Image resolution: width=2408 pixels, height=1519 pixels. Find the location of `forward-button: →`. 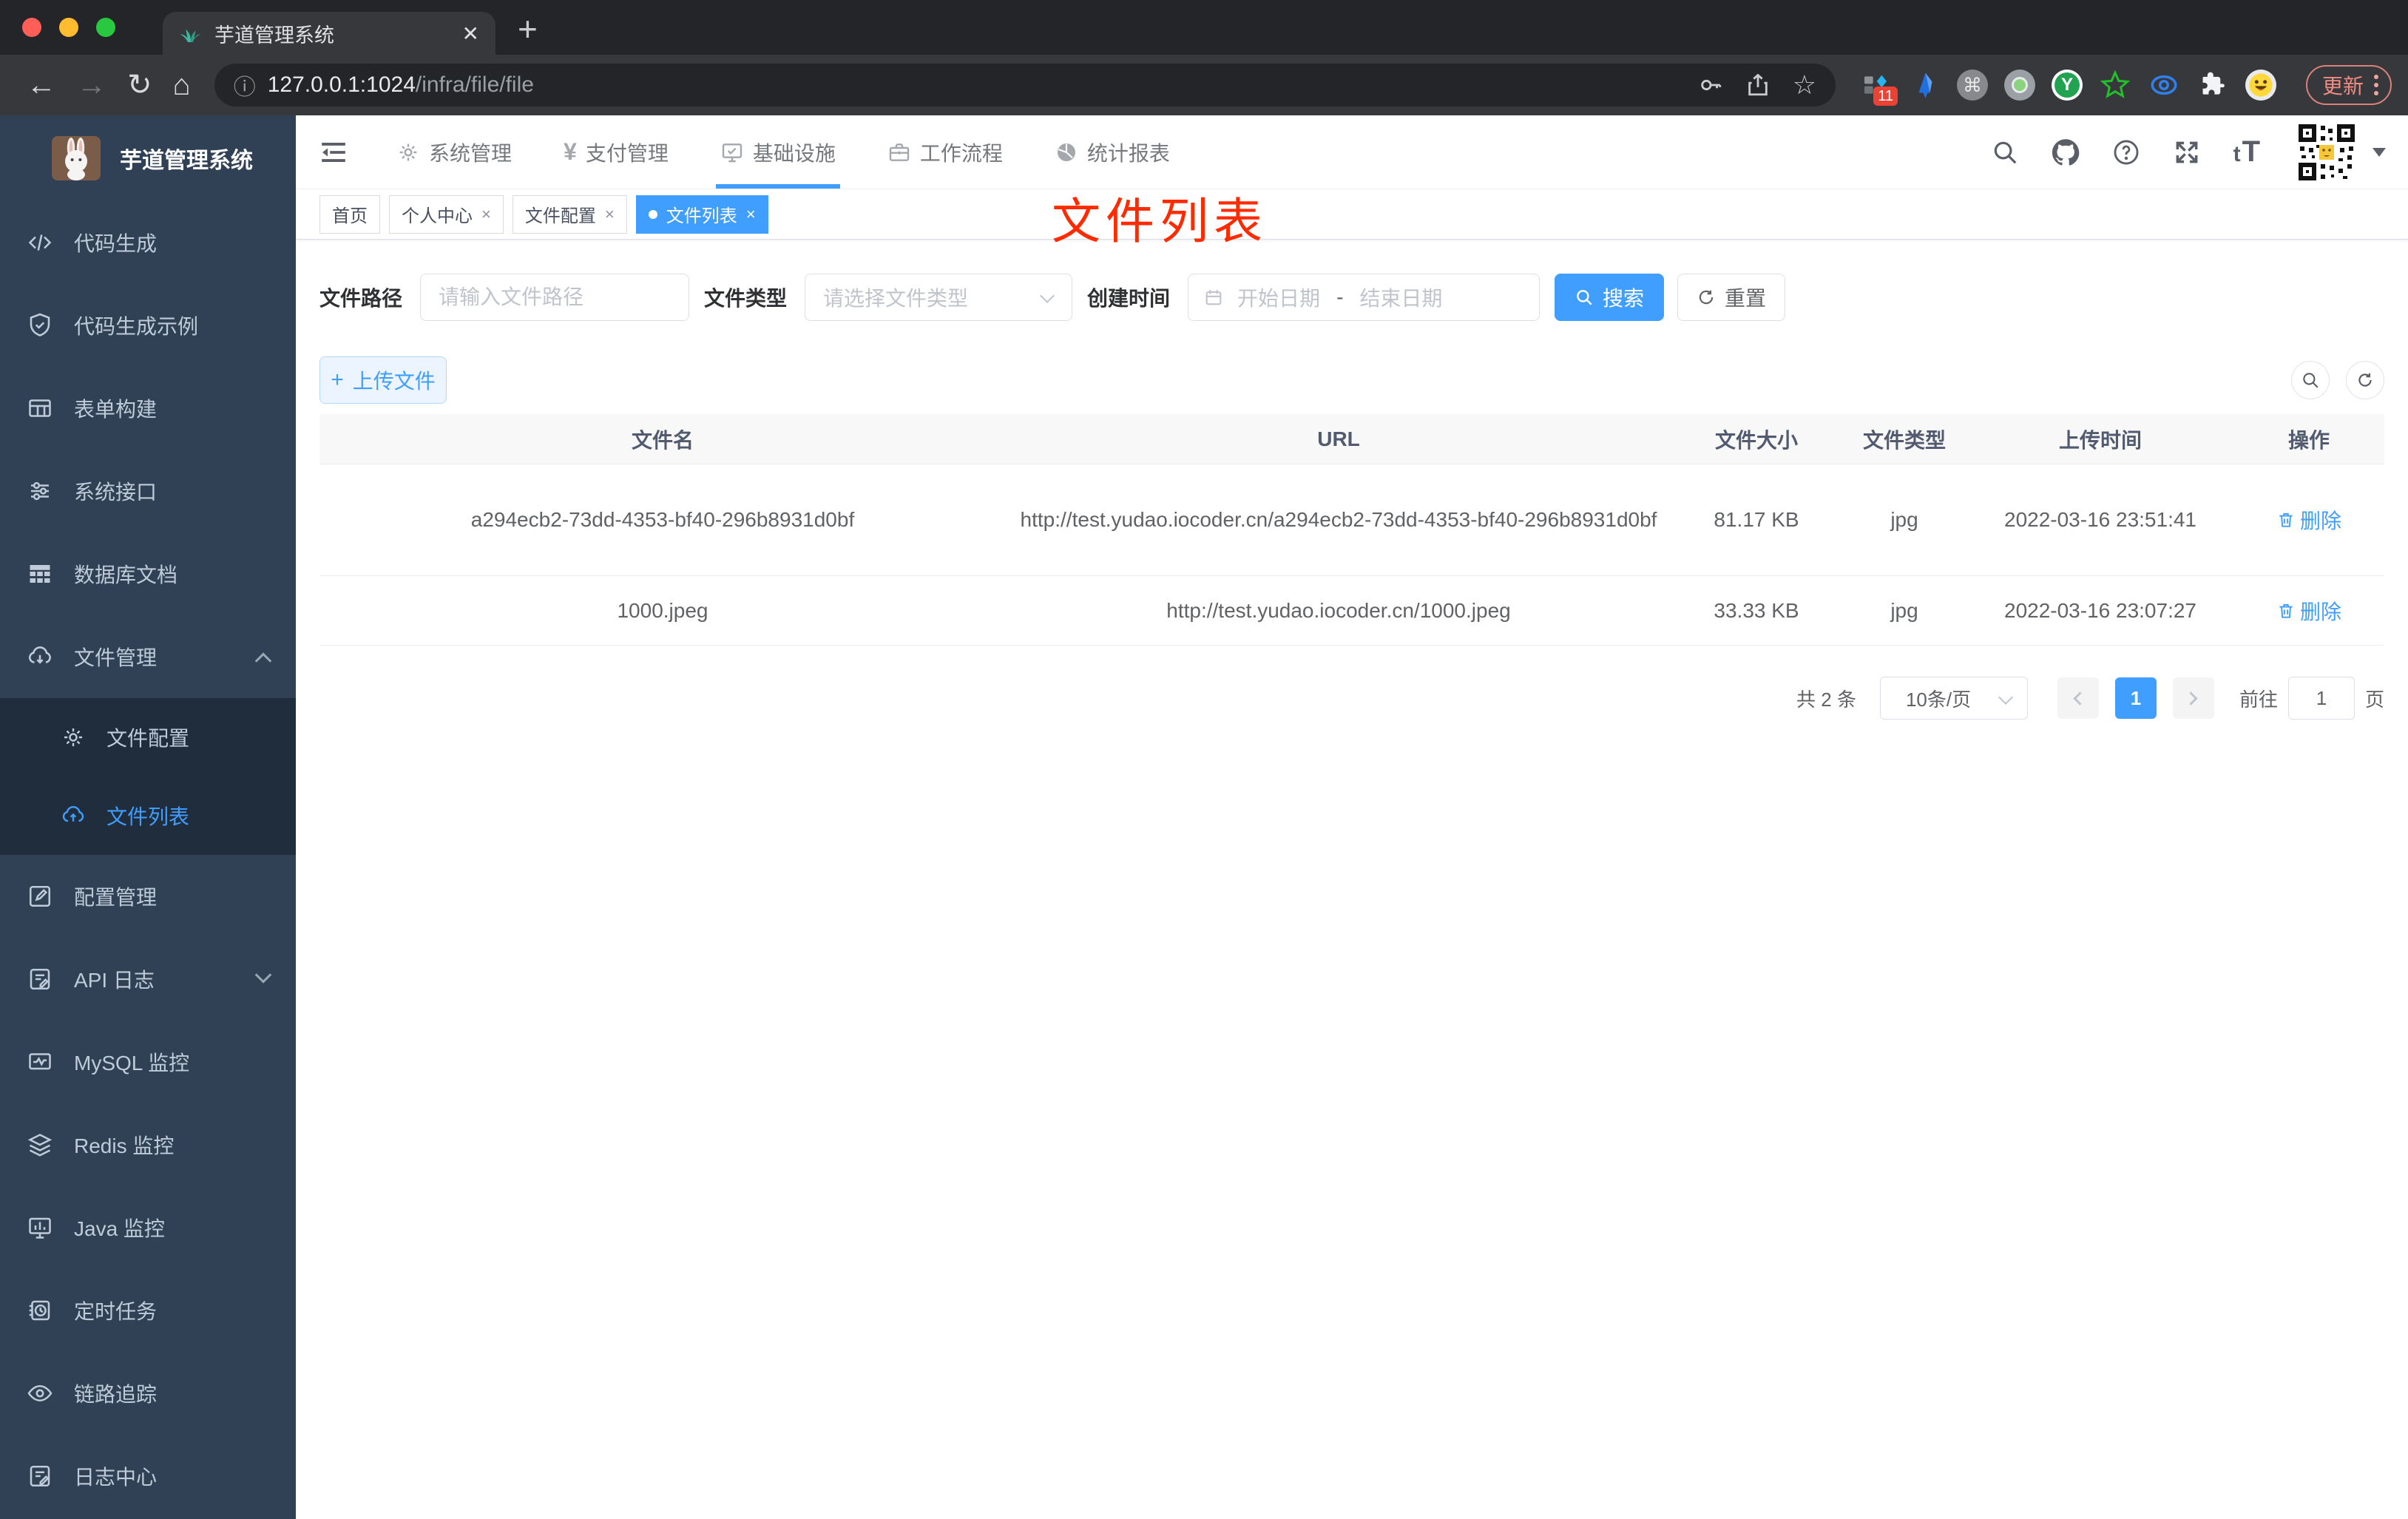

forward-button: → is located at coordinates (91, 85).